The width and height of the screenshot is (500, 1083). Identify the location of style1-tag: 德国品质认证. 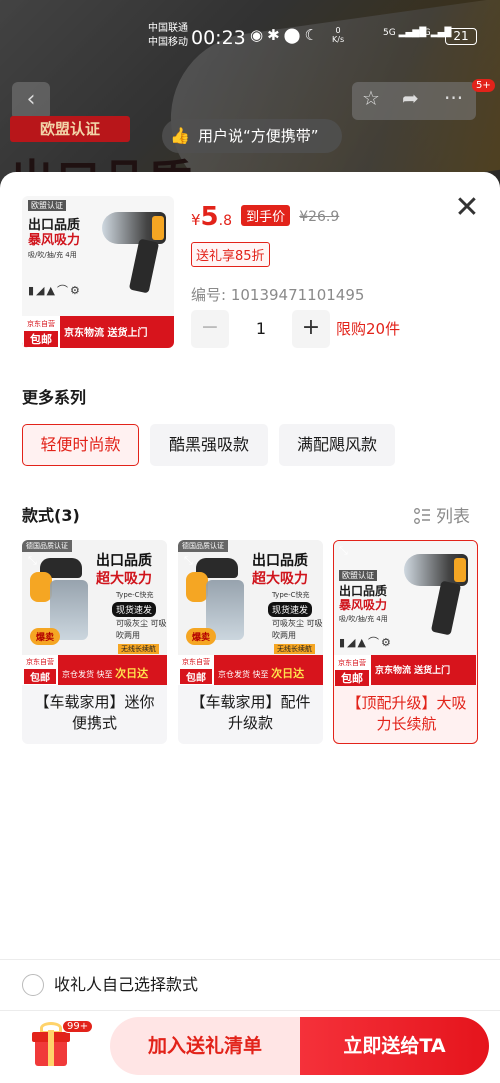
(47, 546).